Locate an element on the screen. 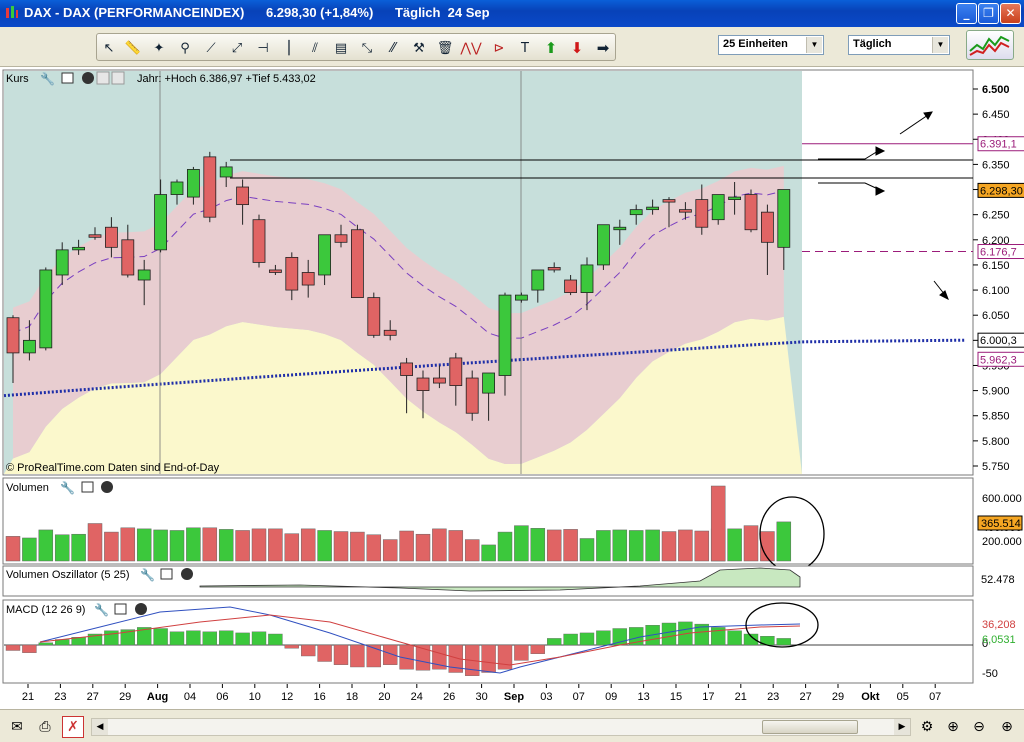 The width and height of the screenshot is (1024, 742). triangle-icon: ⊳ is located at coordinates (499, 48).